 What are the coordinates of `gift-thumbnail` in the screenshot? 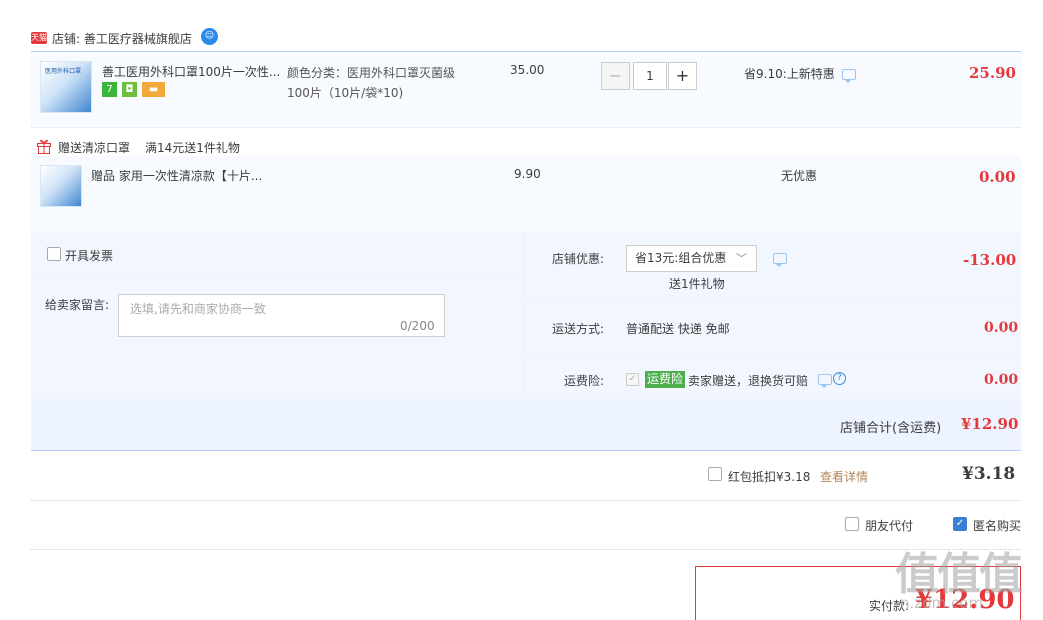 It's located at (61, 186).